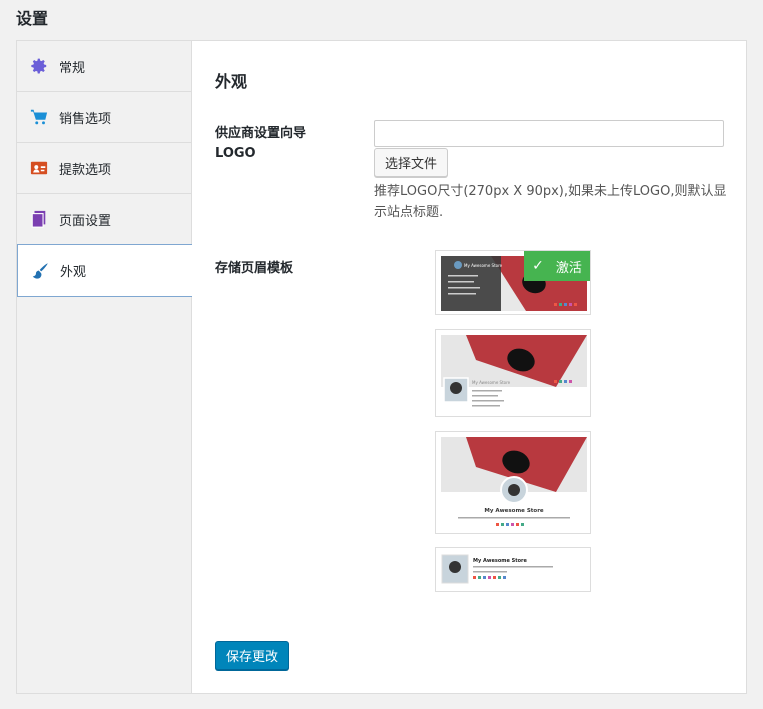  I want to click on sidebar-item-general: 常规, so click(104, 66).